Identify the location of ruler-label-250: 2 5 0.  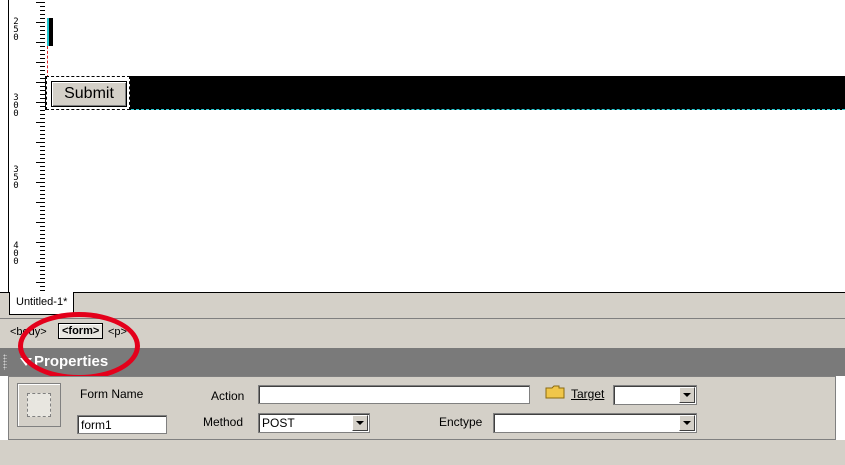
(16, 30).